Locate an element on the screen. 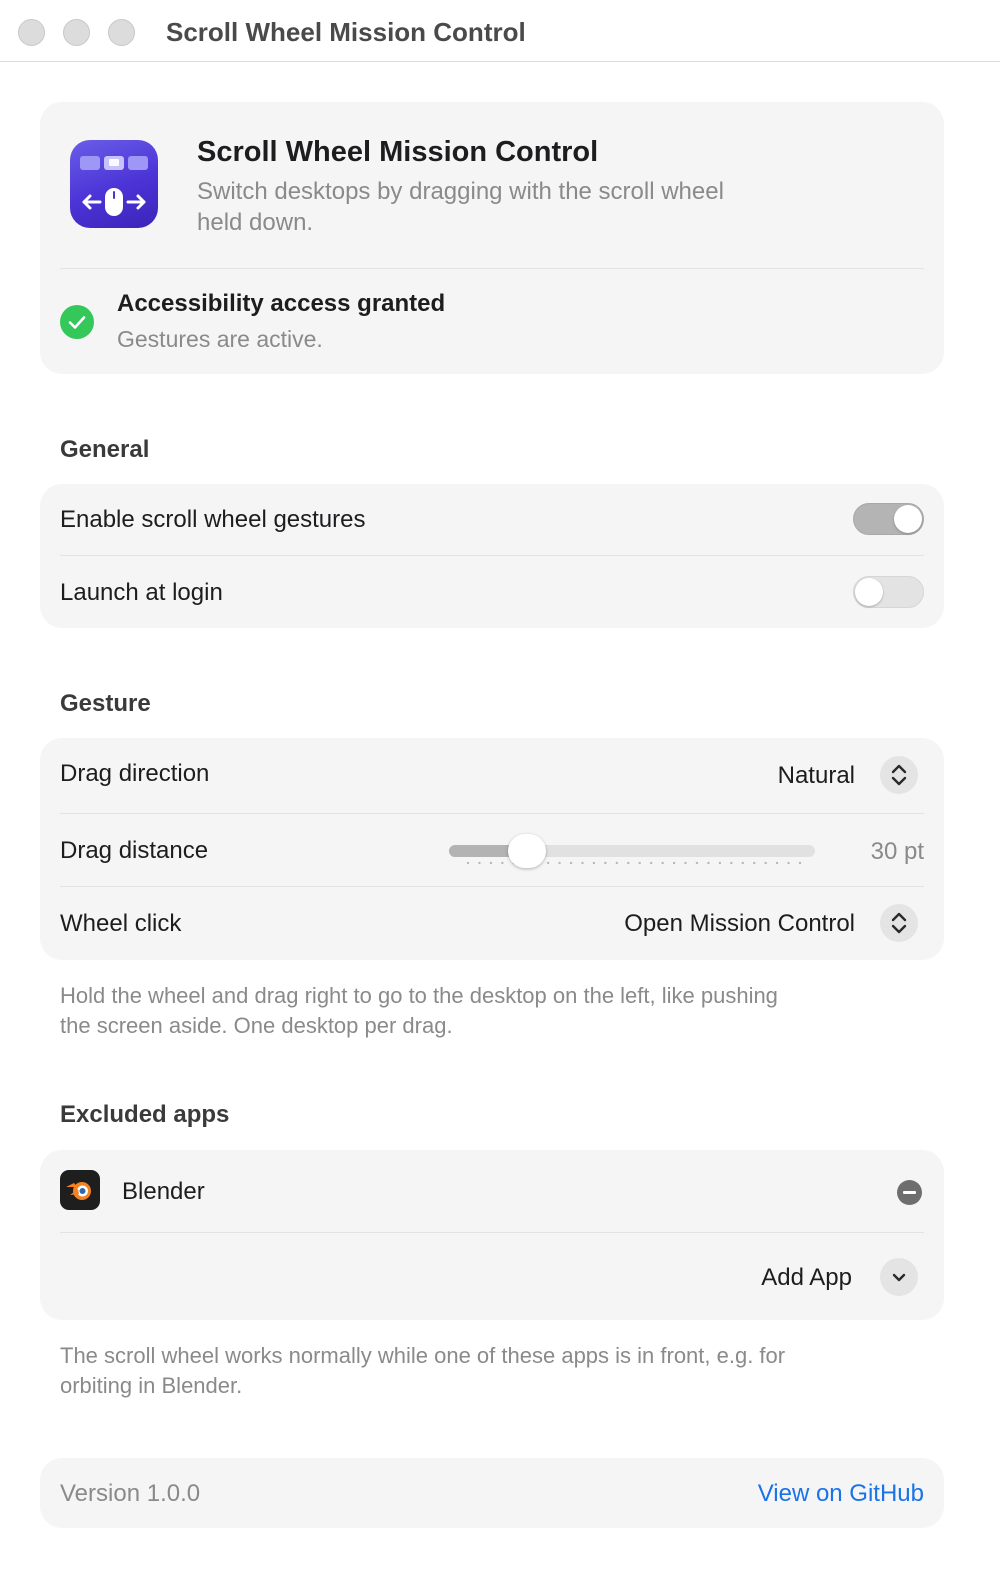 This screenshot has height=1594, width=1000. add-app-menu-button is located at coordinates (899, 1277).